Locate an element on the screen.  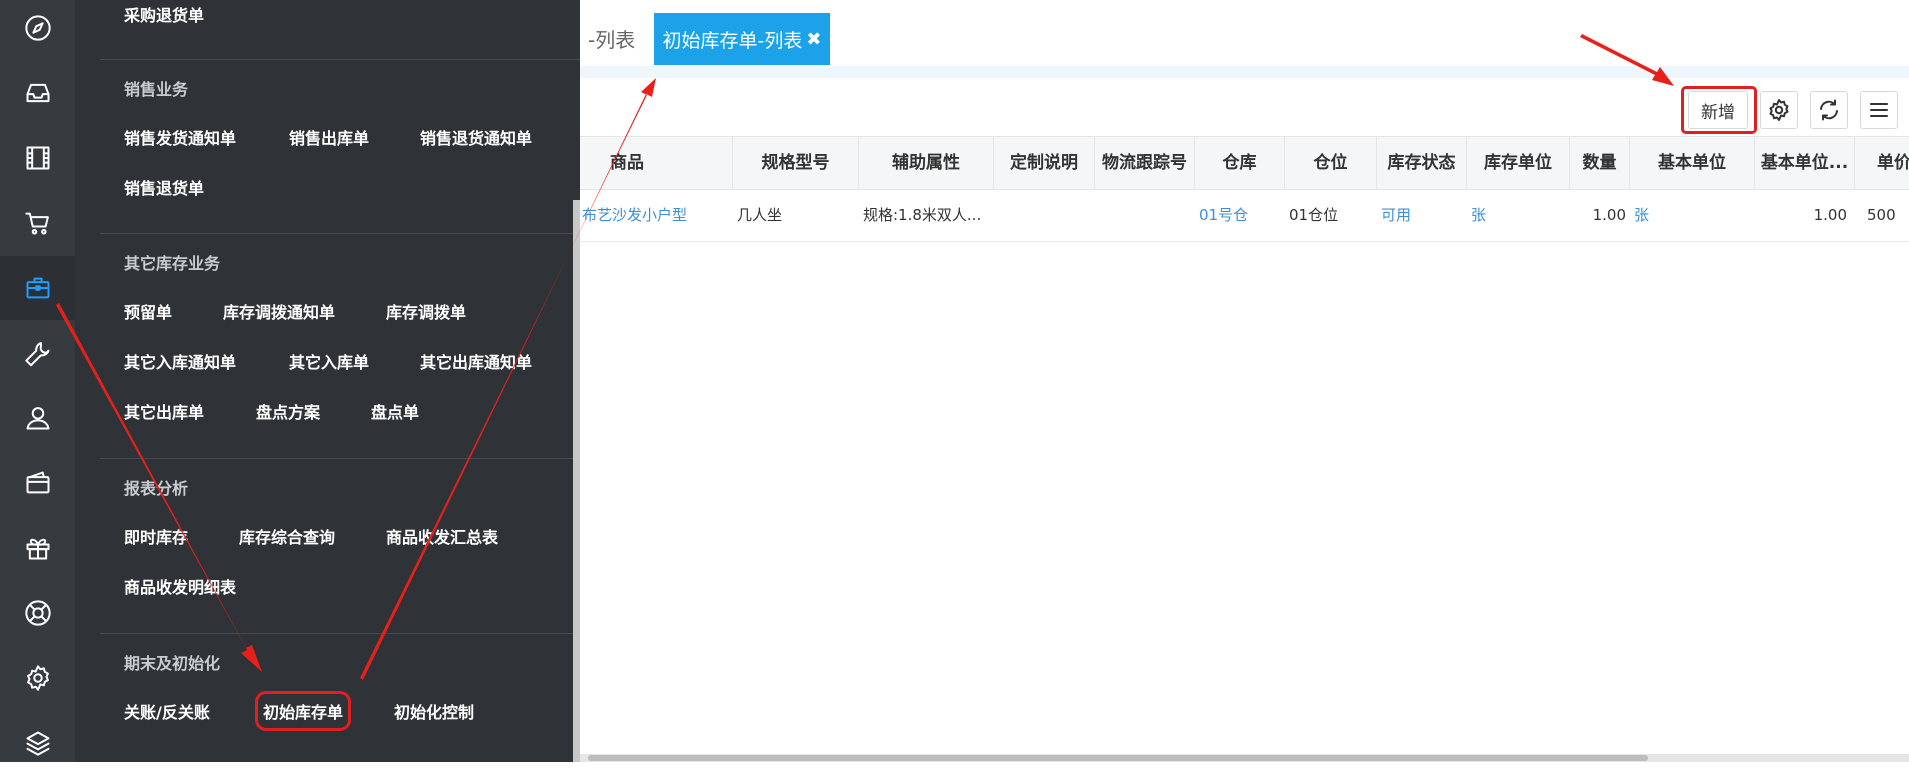
rail-user is located at coordinates (37, 418).